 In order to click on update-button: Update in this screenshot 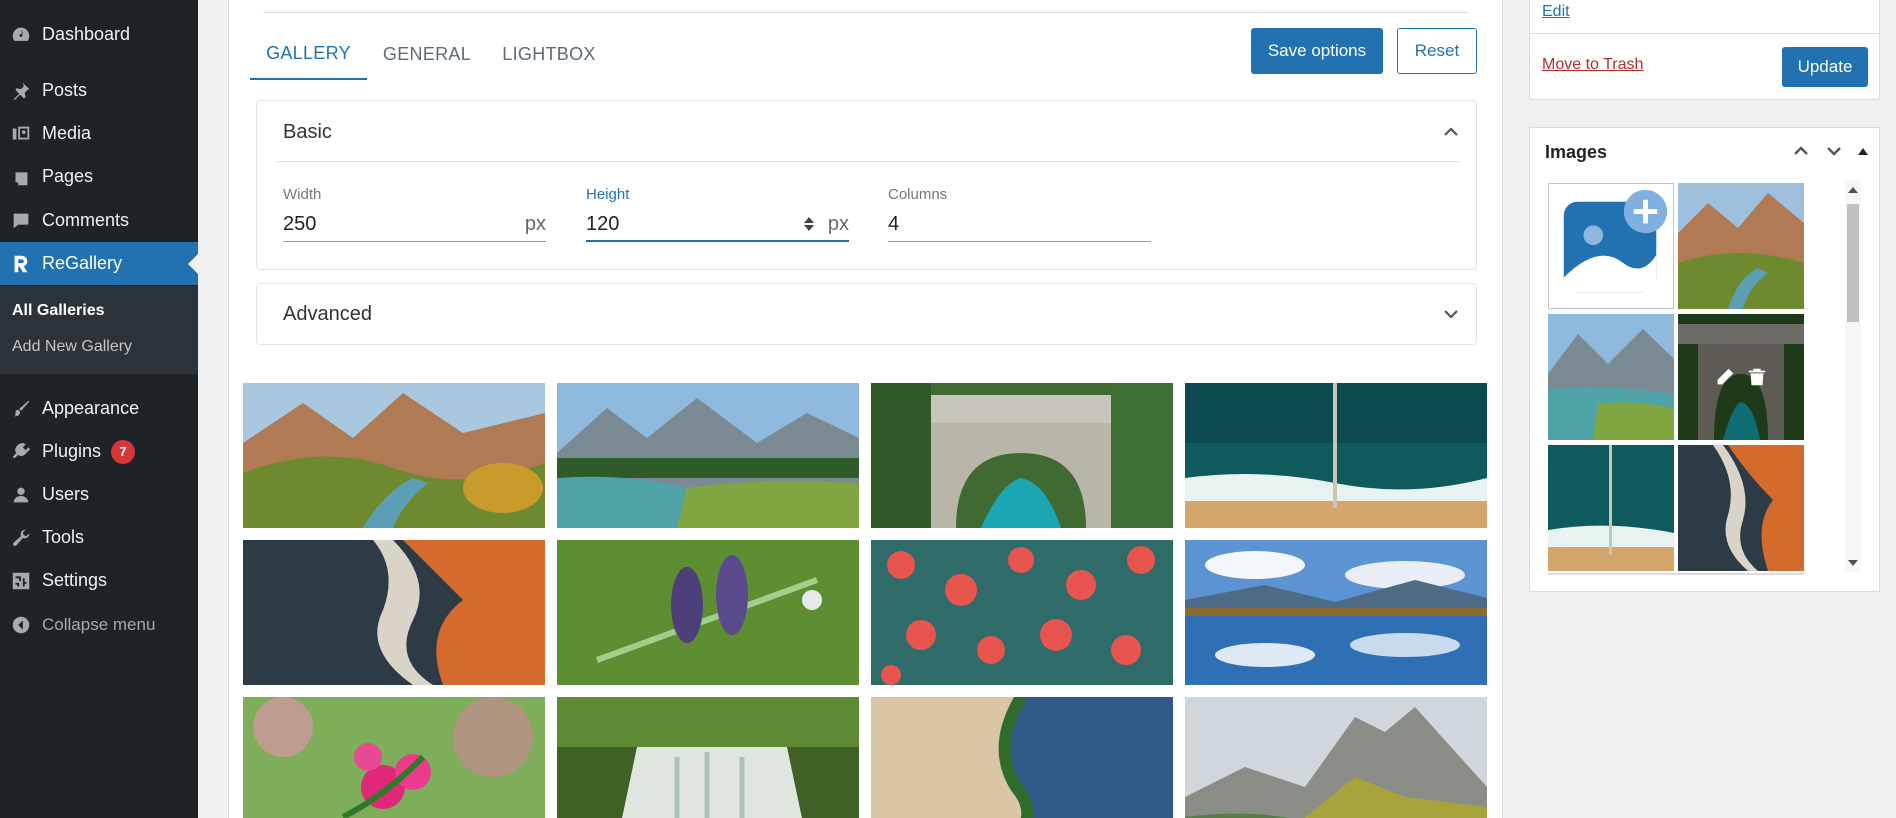, I will do `click(1825, 67)`.